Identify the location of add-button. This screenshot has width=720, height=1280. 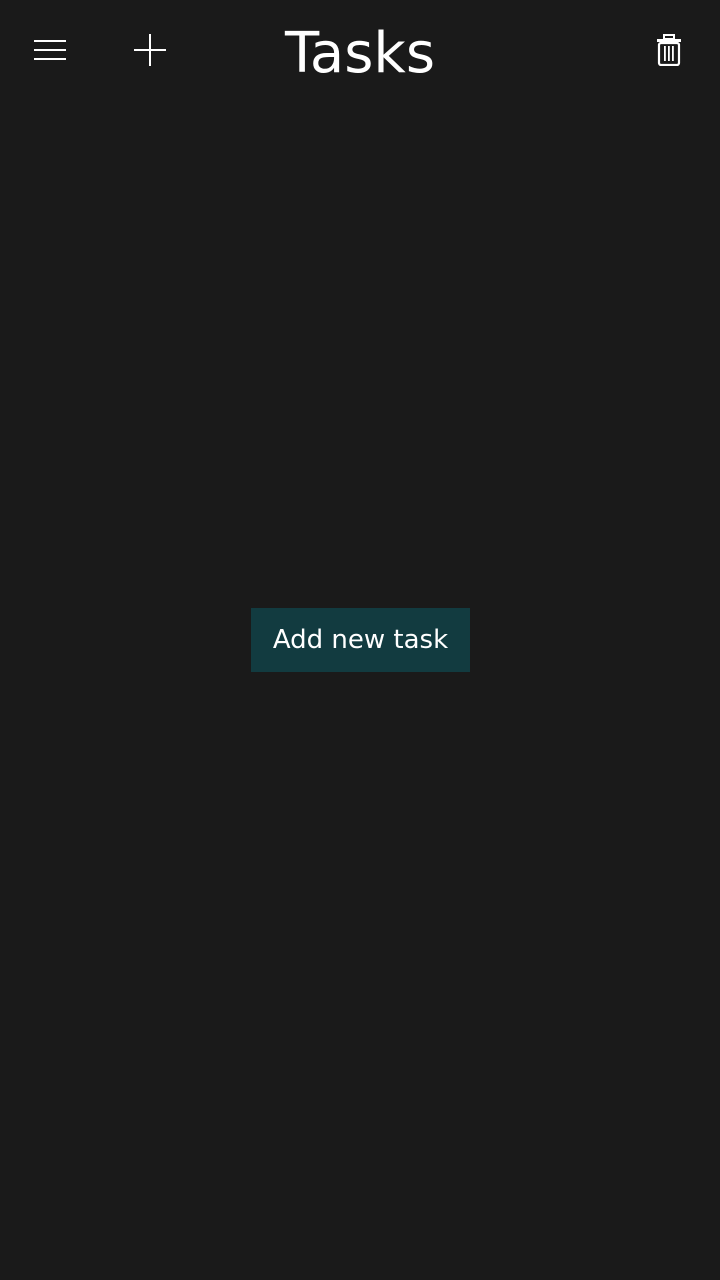
(150, 50).